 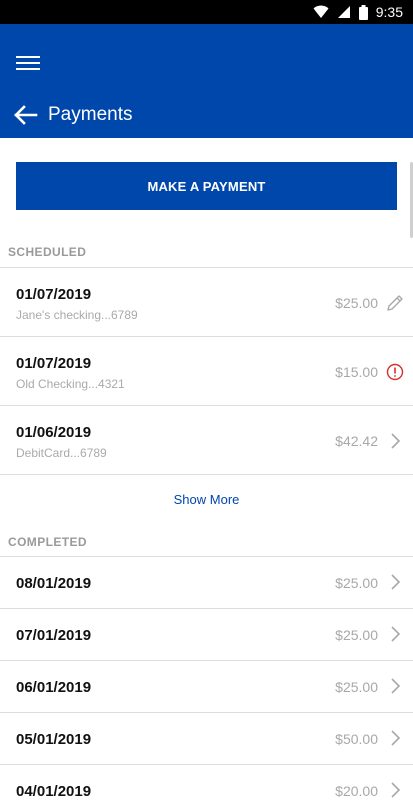 What do you see at coordinates (389, 12) in the screenshot?
I see `status-time: 9:35` at bounding box center [389, 12].